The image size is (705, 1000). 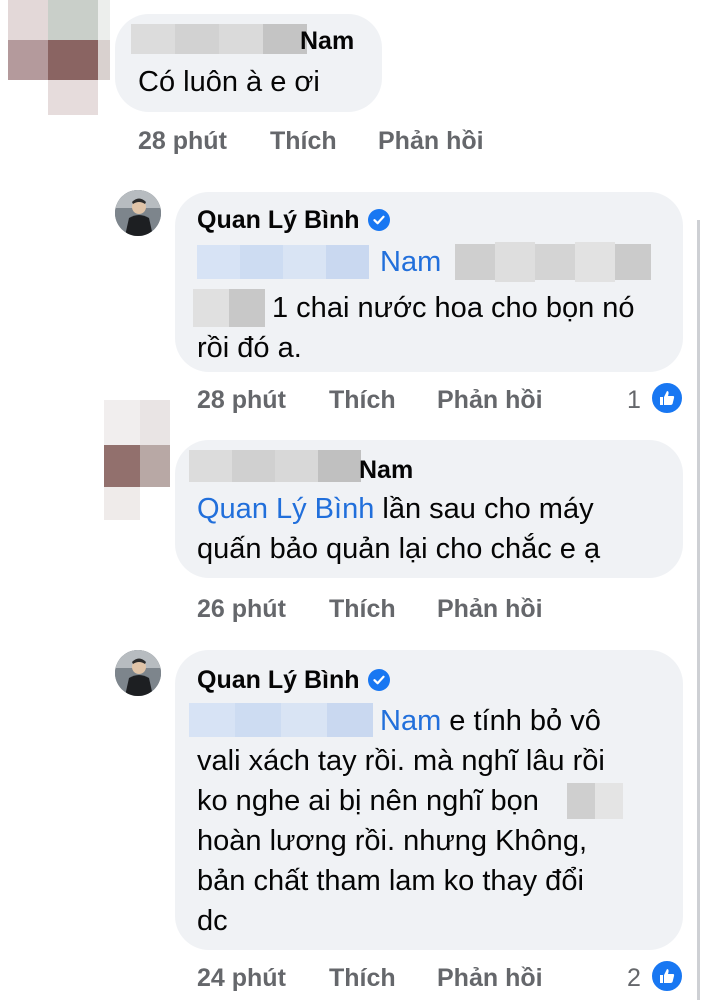 I want to click on like-reaction-icon, so click(x=667, y=976).